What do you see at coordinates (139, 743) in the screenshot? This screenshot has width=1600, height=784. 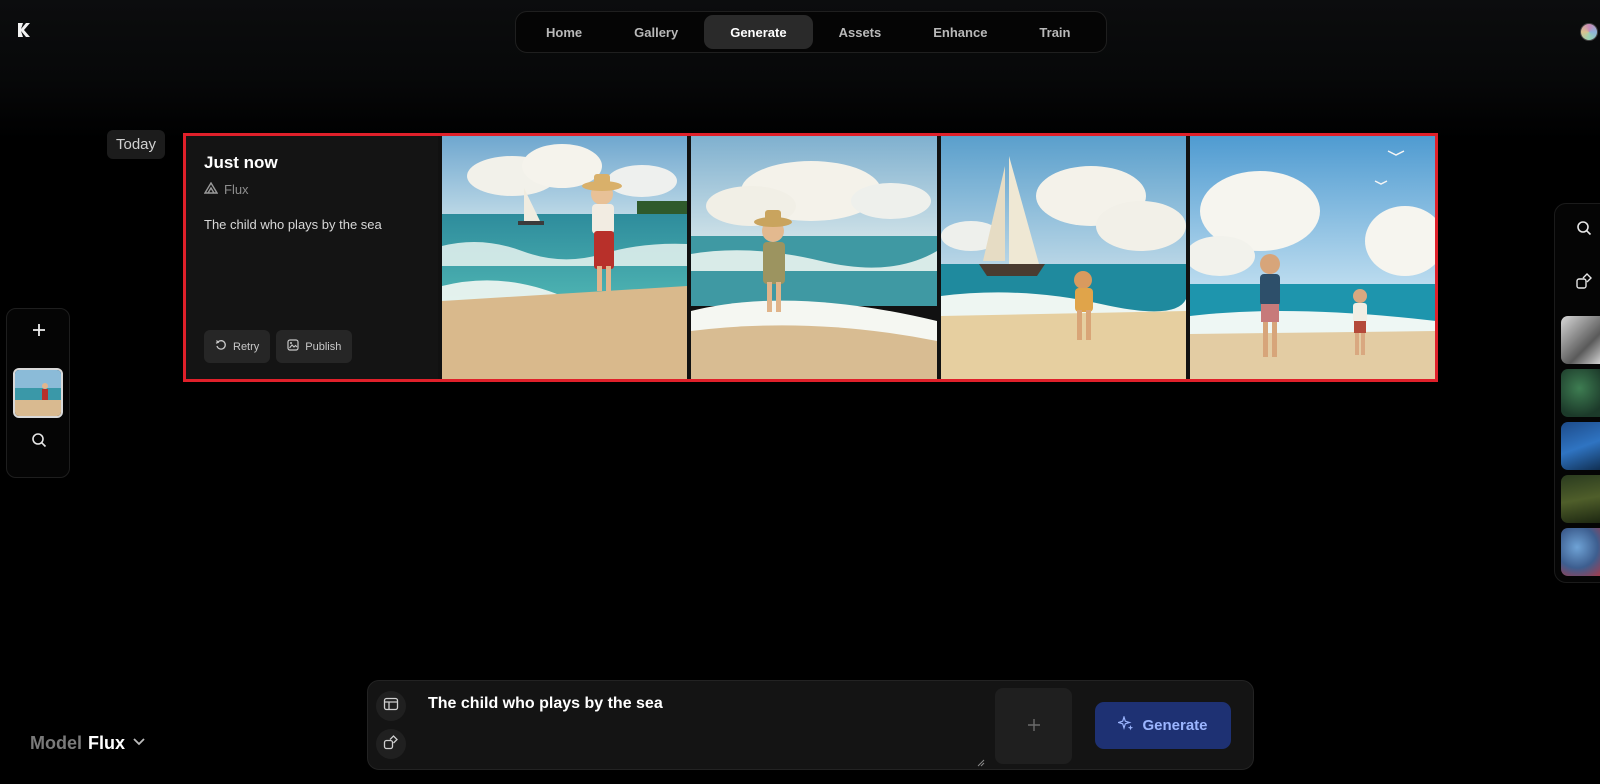 I see `chevron-down-icon` at bounding box center [139, 743].